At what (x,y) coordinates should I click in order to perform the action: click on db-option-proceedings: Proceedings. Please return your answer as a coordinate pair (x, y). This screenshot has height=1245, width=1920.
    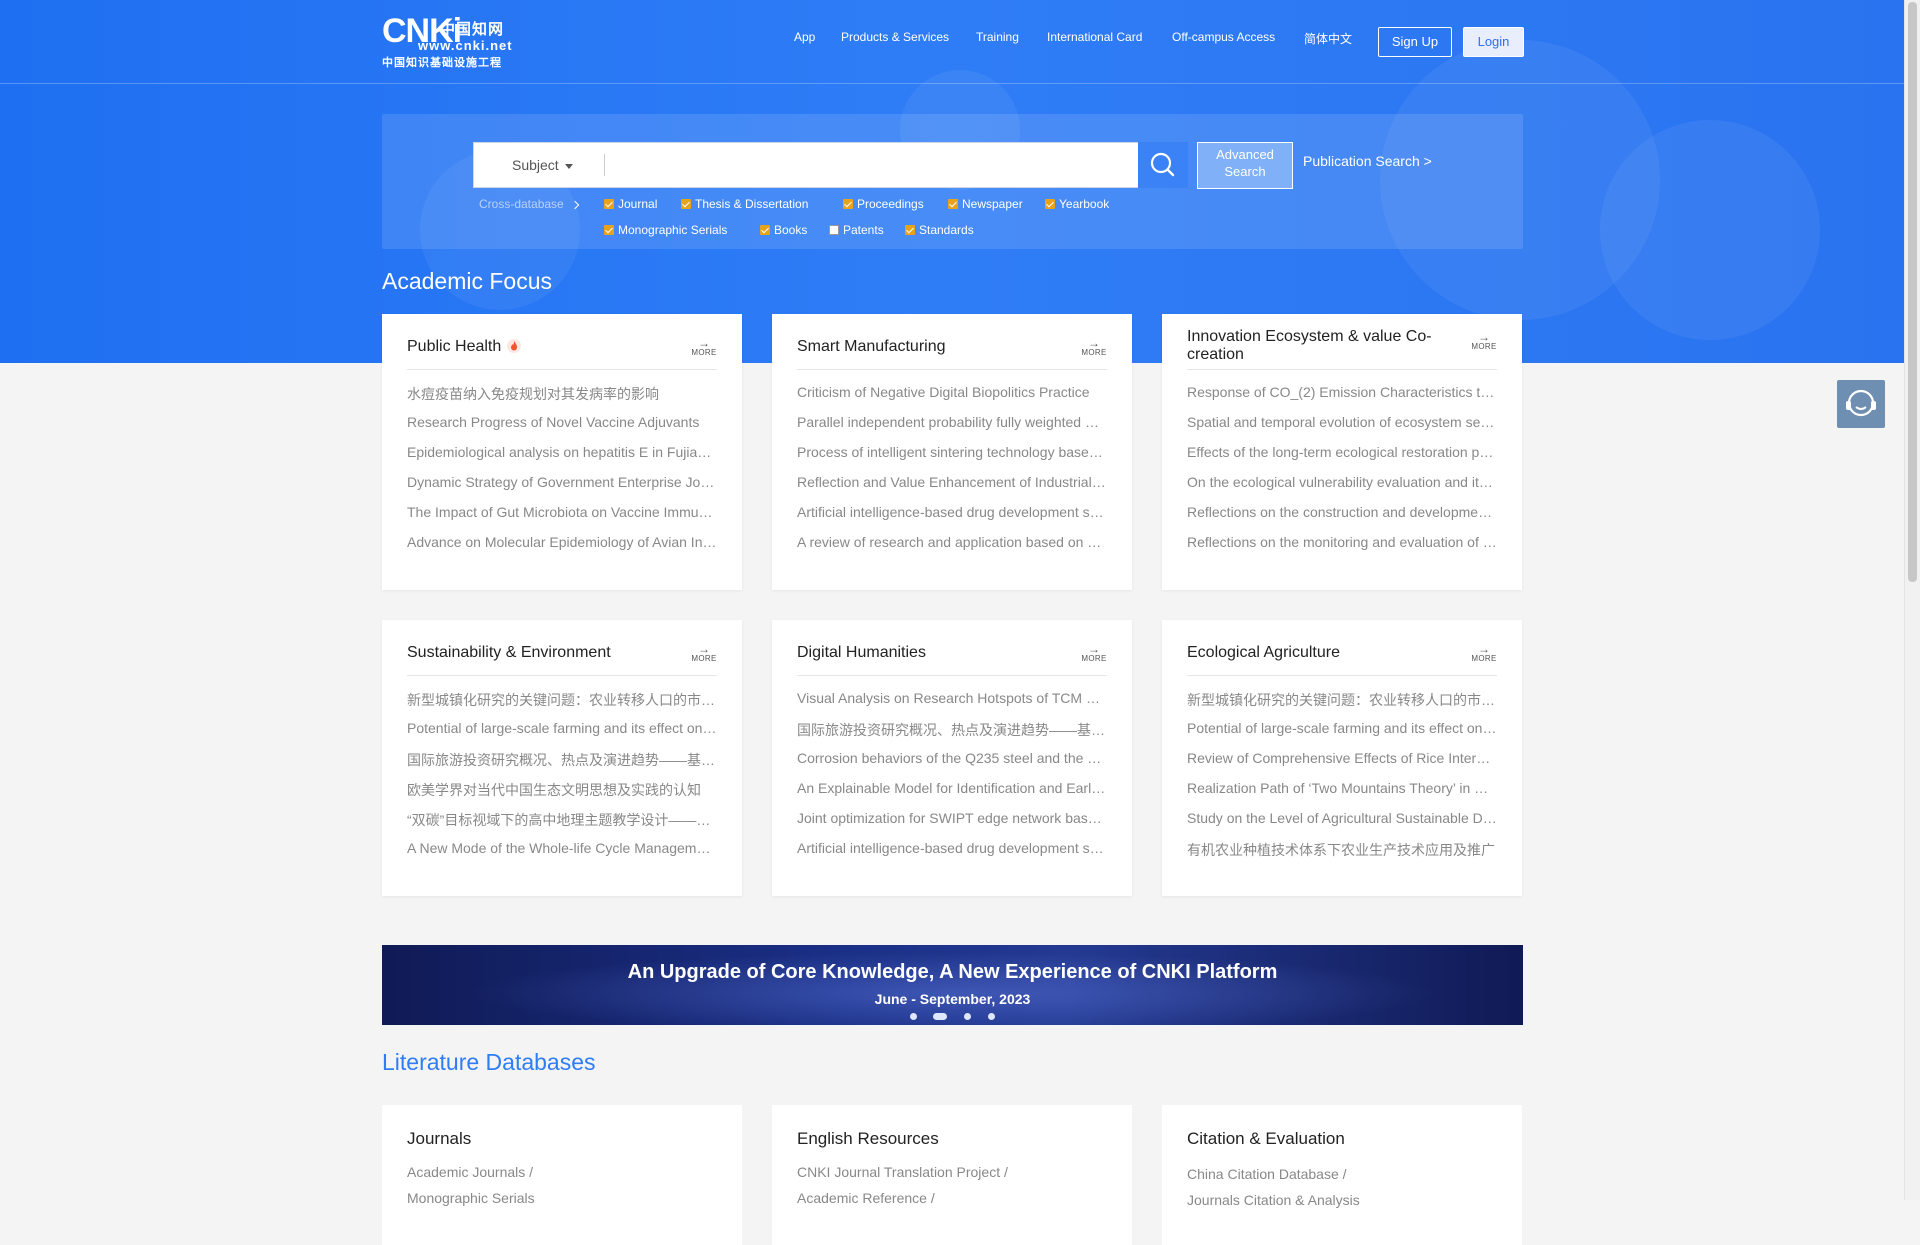
    Looking at the image, I should click on (883, 204).